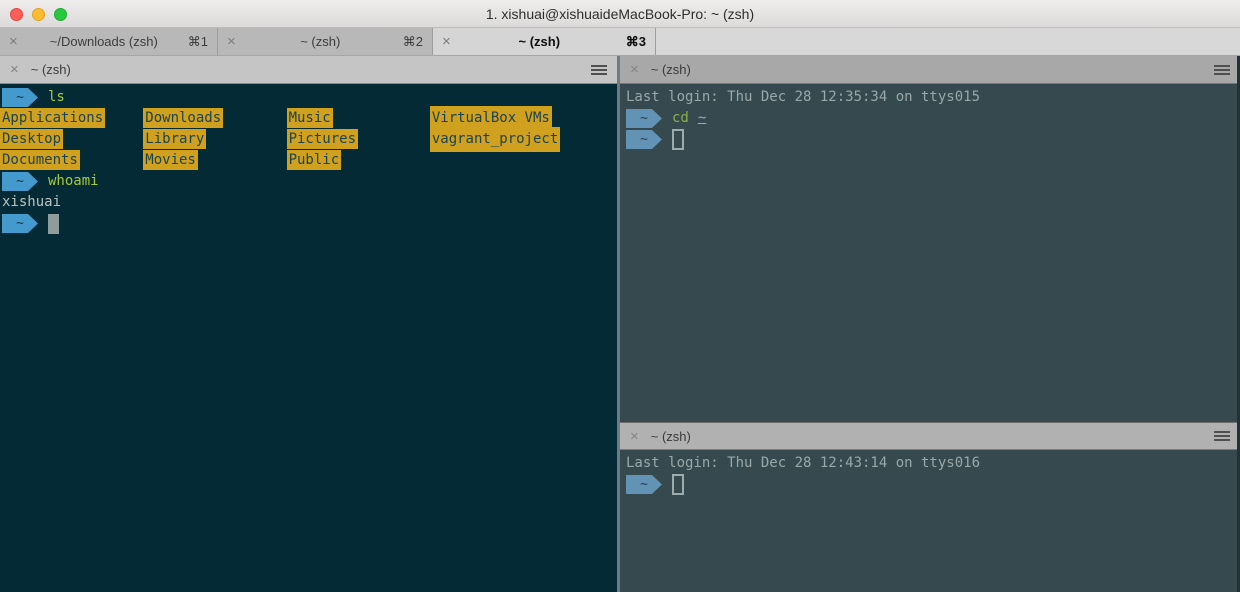 The width and height of the screenshot is (1240, 592). Describe the element at coordinates (32, 139) in the screenshot. I see `directory-name: Desktop` at that location.